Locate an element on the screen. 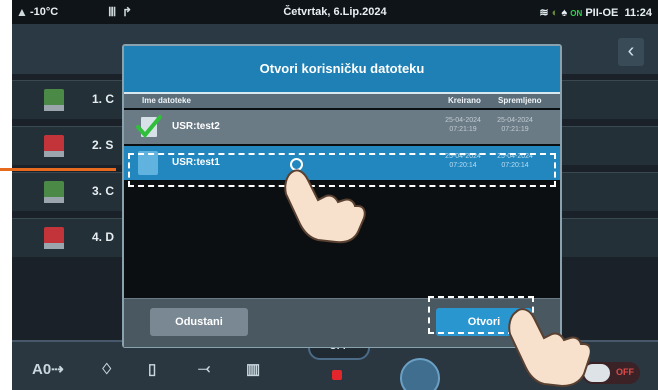 Image resolution: width=658 pixels, height=390 pixels. toggle-label: OFF is located at coordinates (625, 372).